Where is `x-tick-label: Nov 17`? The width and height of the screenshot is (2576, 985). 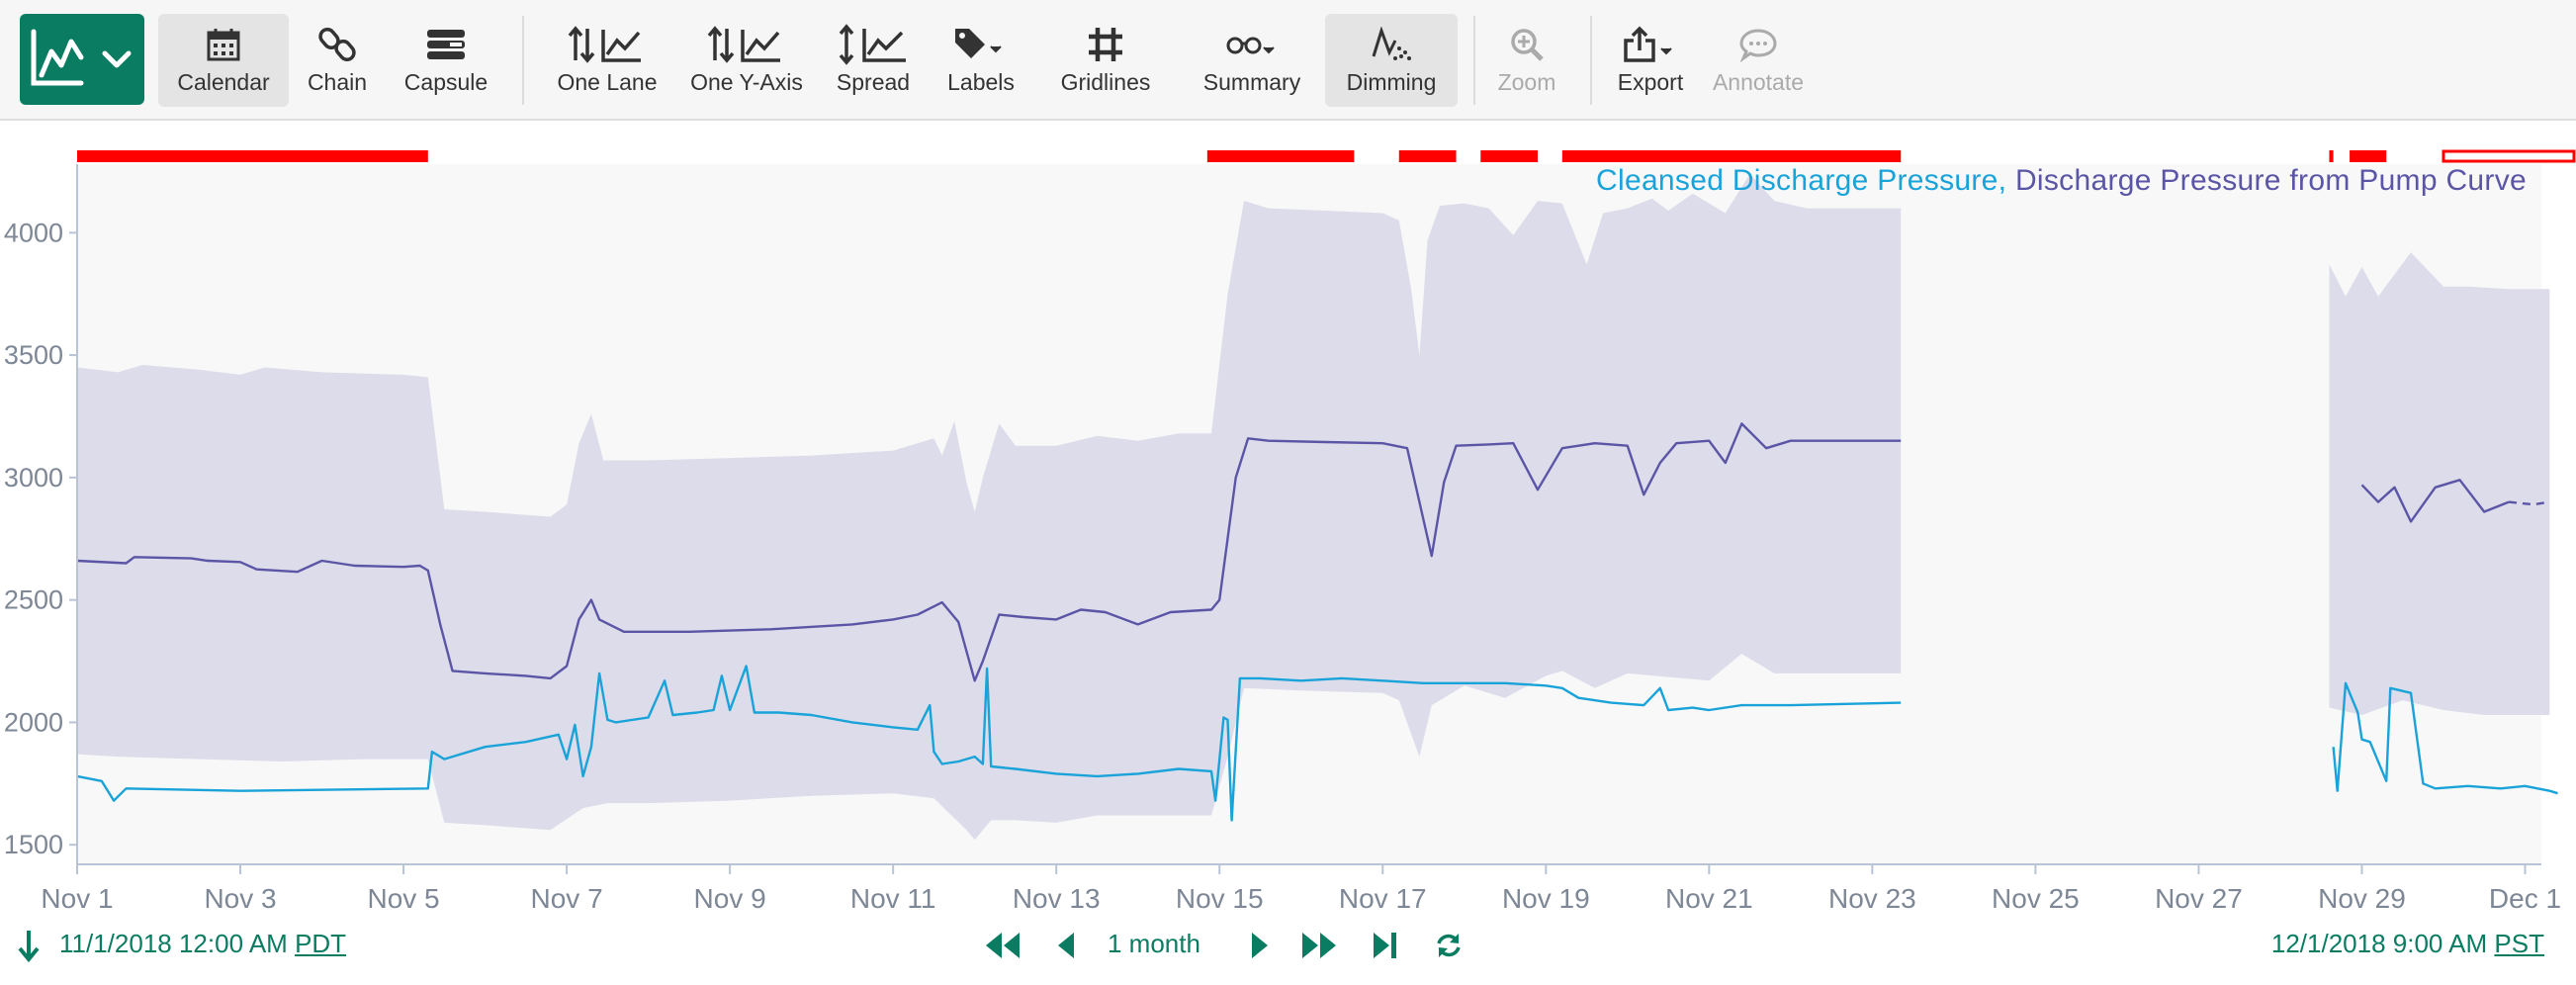 x-tick-label: Nov 17 is located at coordinates (1383, 899).